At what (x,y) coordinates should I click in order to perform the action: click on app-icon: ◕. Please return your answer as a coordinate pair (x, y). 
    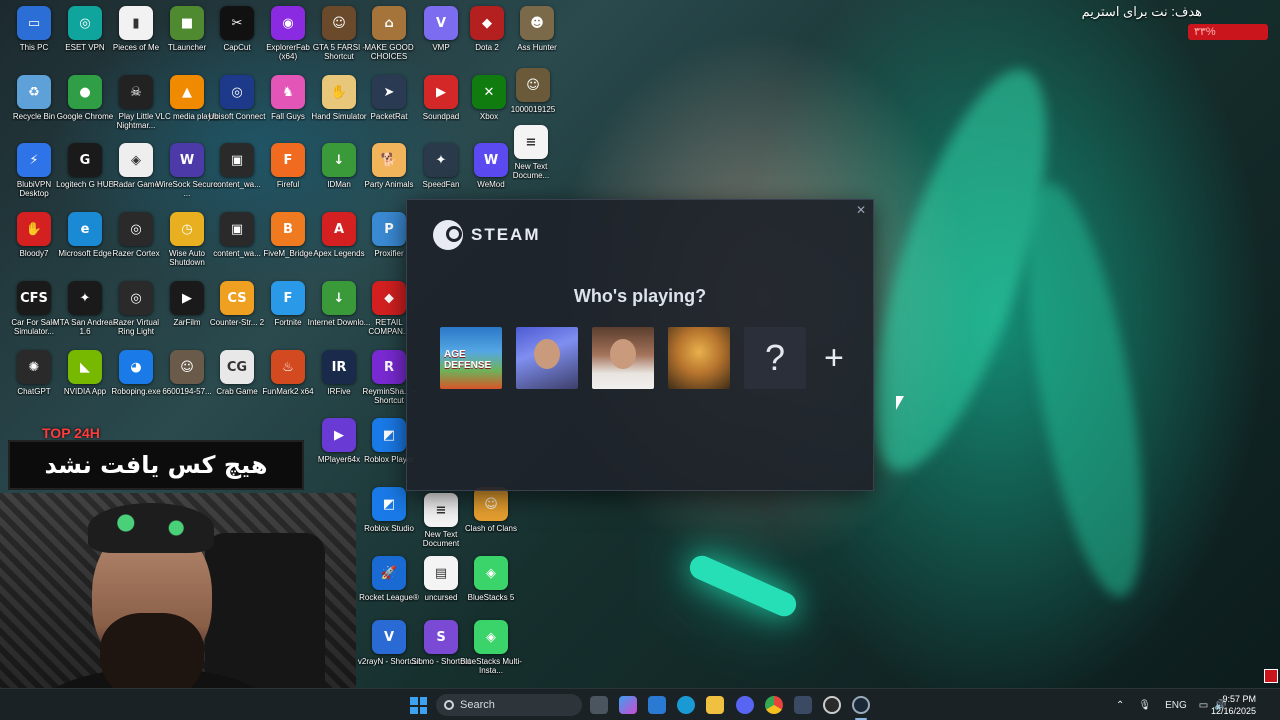
    Looking at the image, I should click on (136, 367).